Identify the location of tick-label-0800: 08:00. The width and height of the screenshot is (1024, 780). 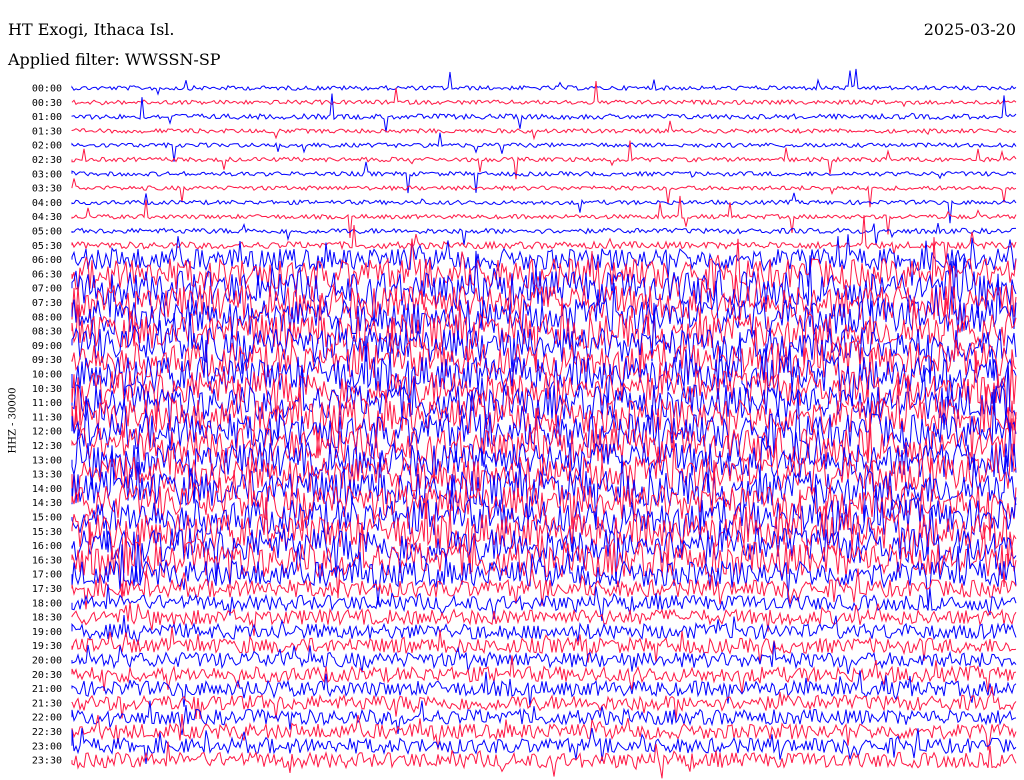
(47, 317).